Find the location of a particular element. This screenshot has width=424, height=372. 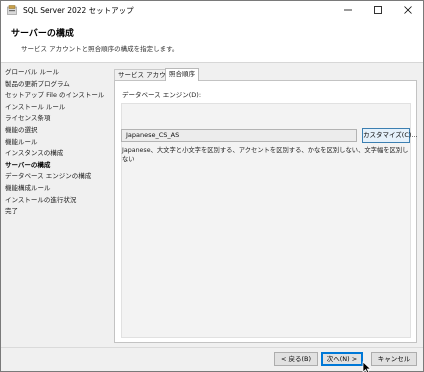

database-engine-label: データベース エンジン(D): is located at coordinates (162, 95).